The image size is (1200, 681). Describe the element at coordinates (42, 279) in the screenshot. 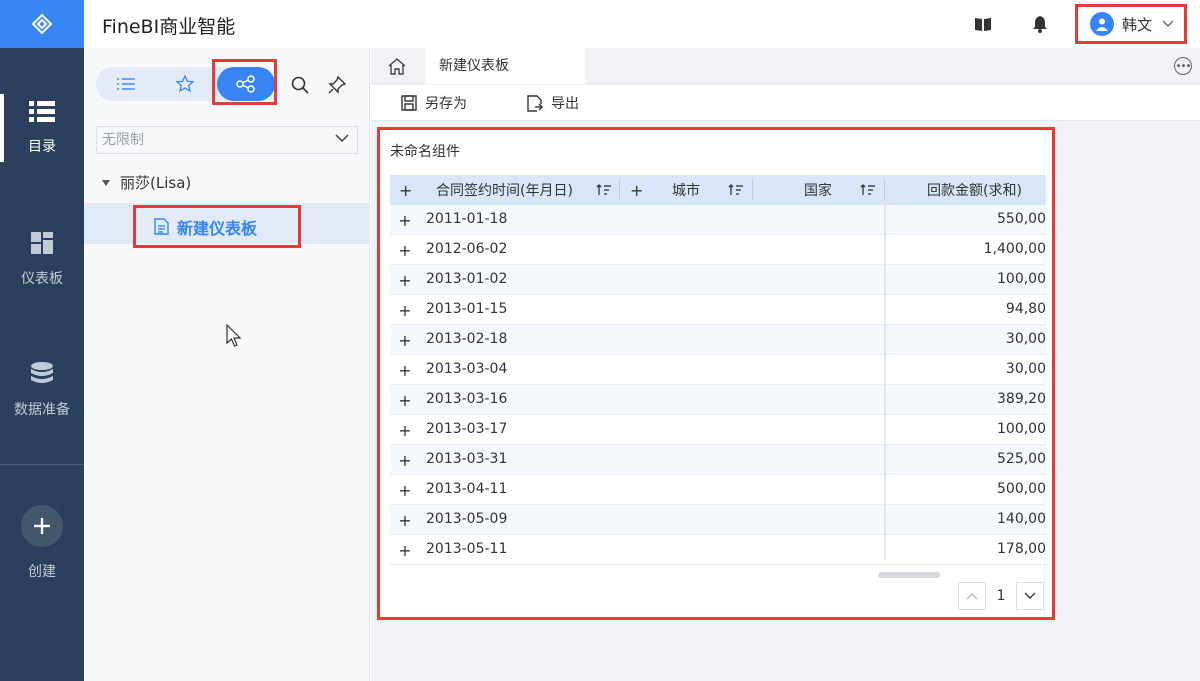

I see `rail-item-label: 仪表板` at that location.